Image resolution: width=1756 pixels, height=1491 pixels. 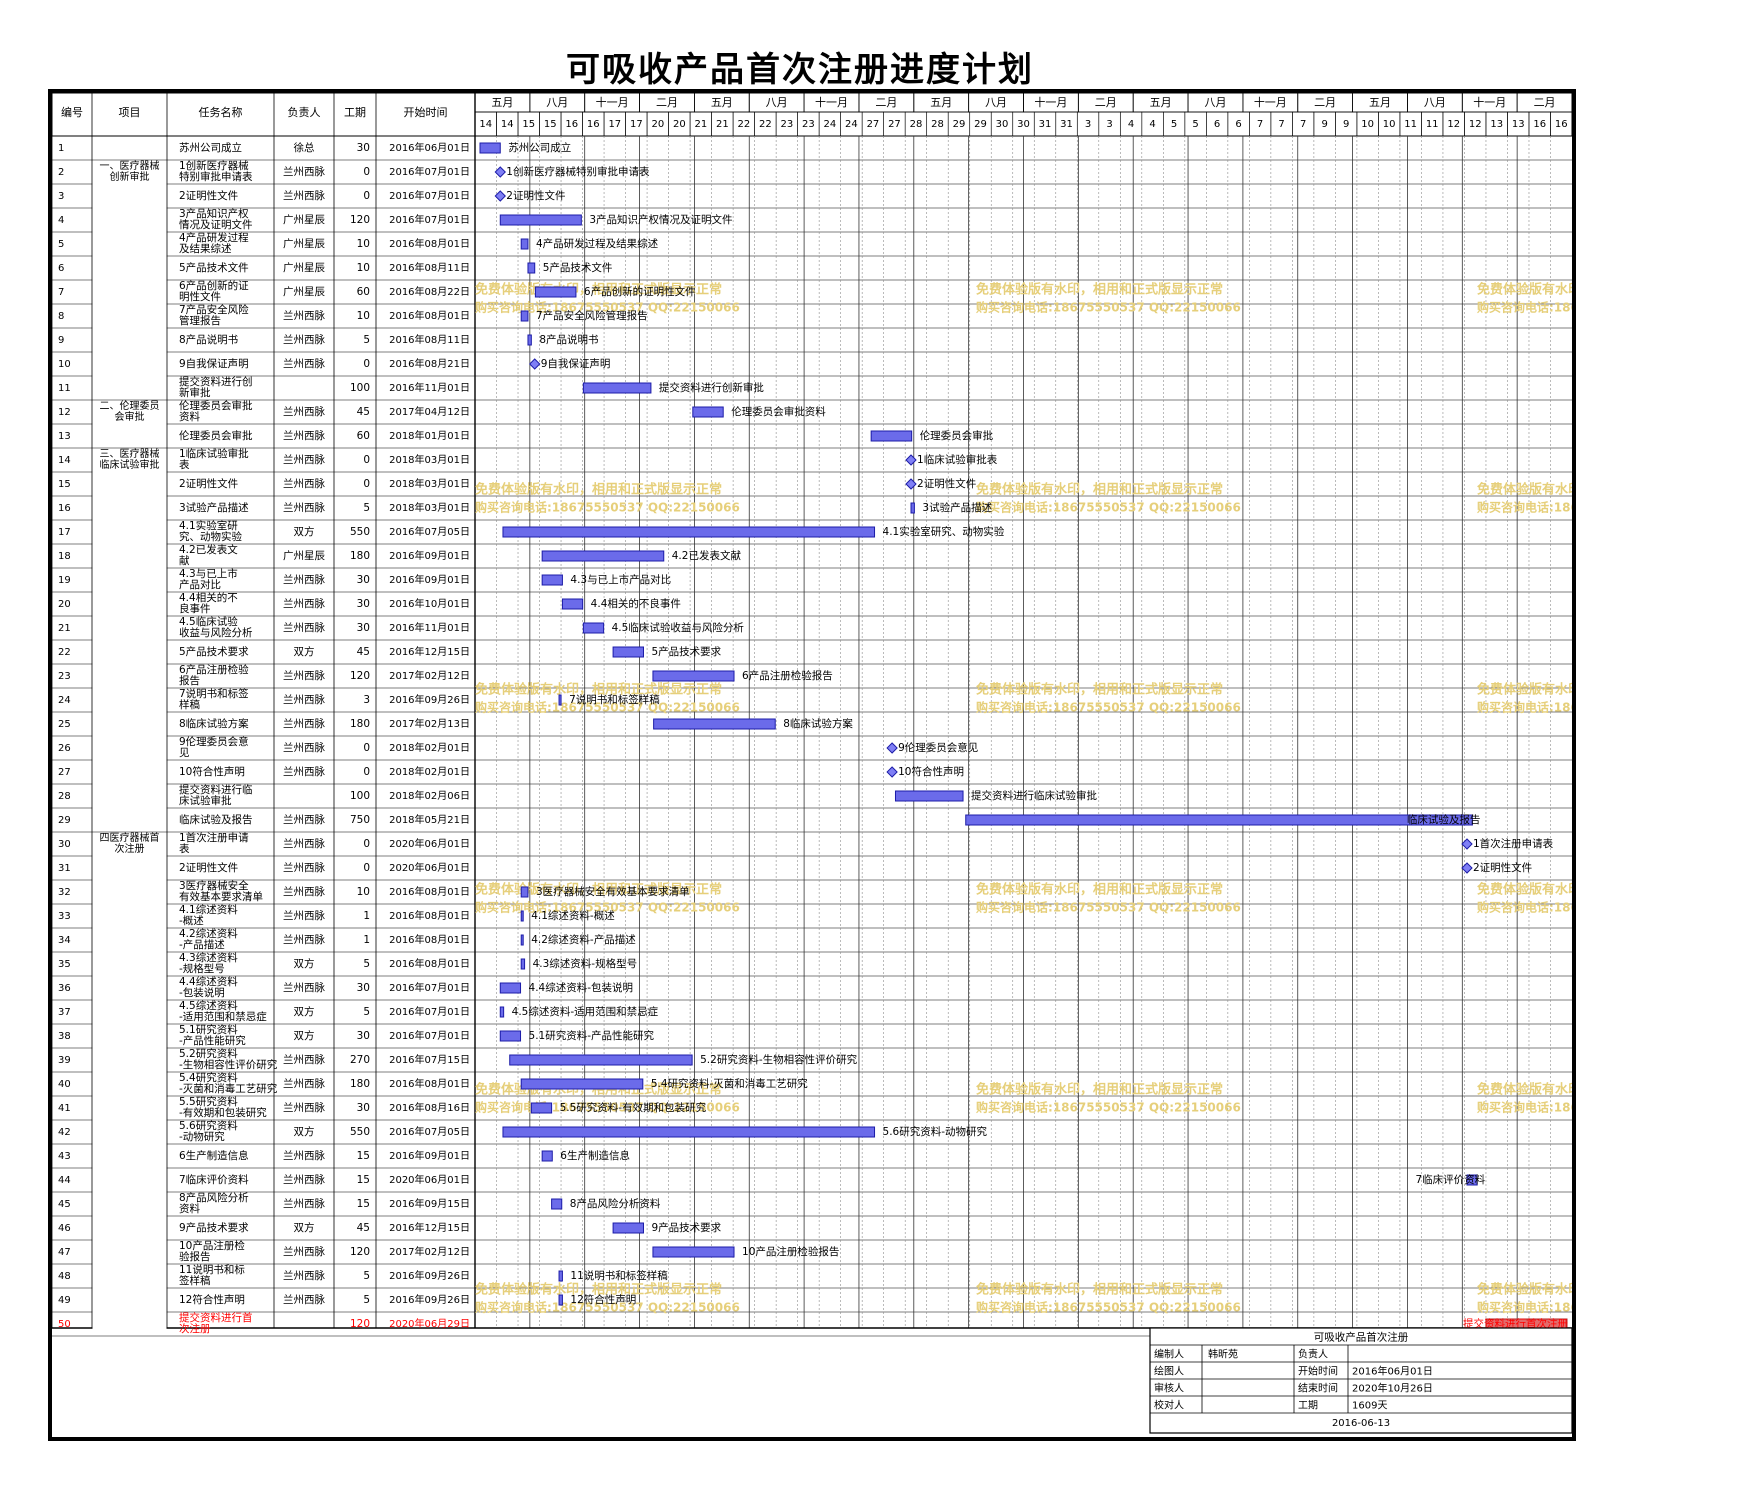 What do you see at coordinates (214, 837) in the screenshot?
I see `task-name: 1首次注册申请` at bounding box center [214, 837].